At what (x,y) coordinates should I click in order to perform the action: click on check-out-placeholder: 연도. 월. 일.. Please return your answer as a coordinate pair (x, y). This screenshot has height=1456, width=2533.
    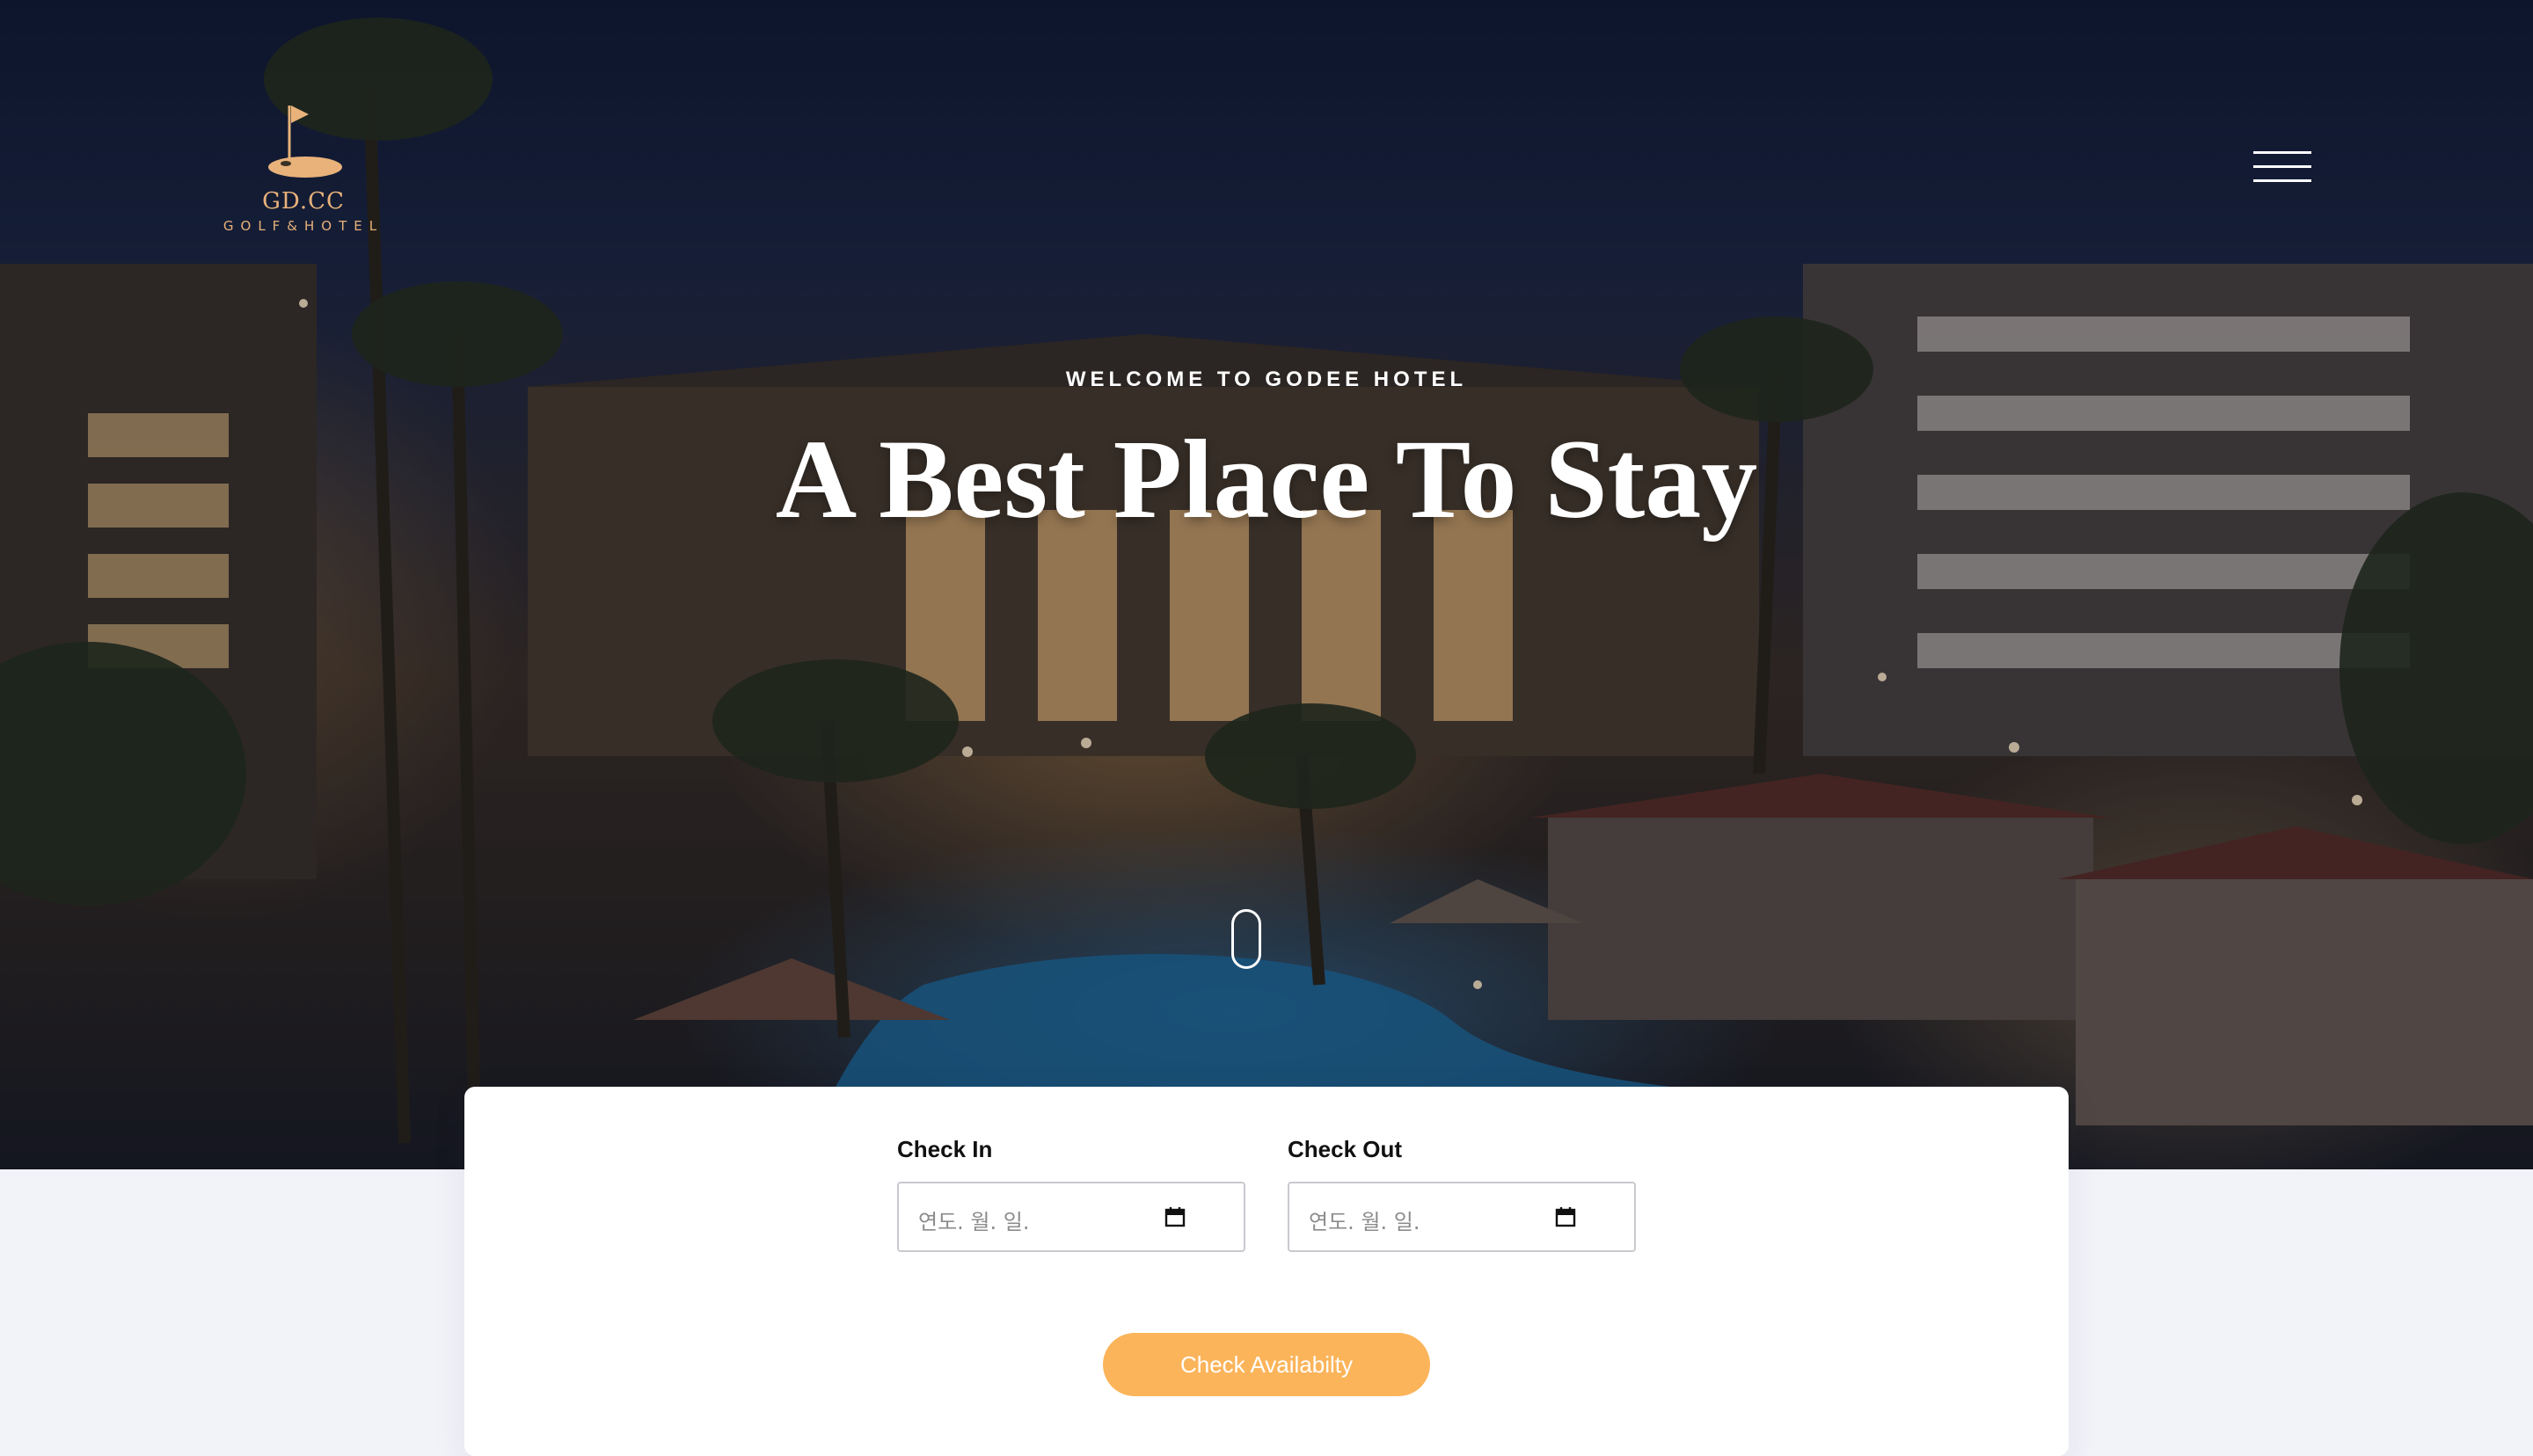
    Looking at the image, I should click on (1364, 1222).